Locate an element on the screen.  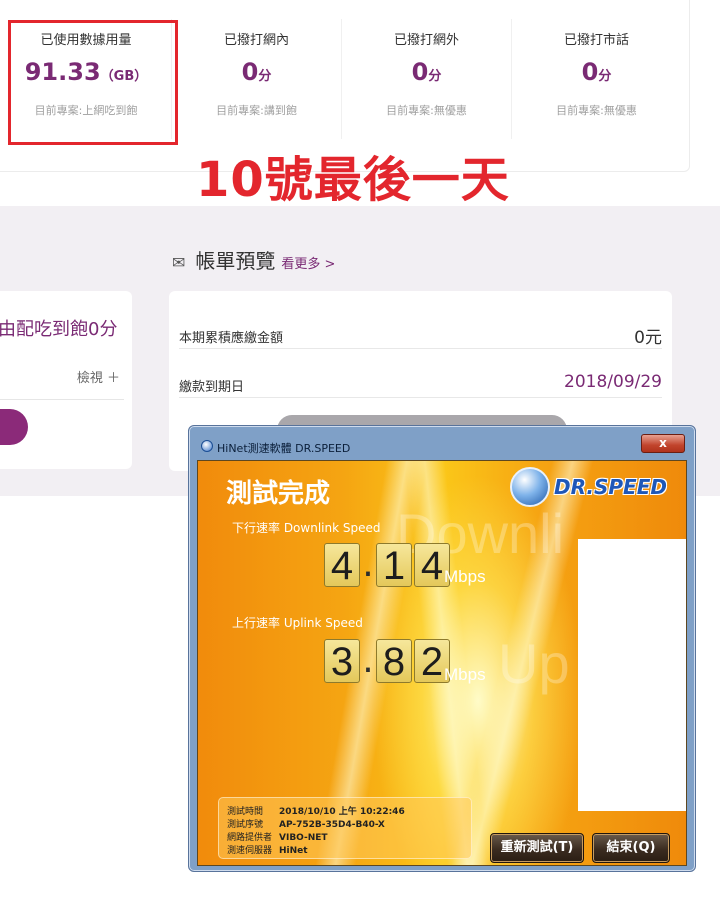
bill-value: 2018/09/29 is located at coordinates (613, 382).